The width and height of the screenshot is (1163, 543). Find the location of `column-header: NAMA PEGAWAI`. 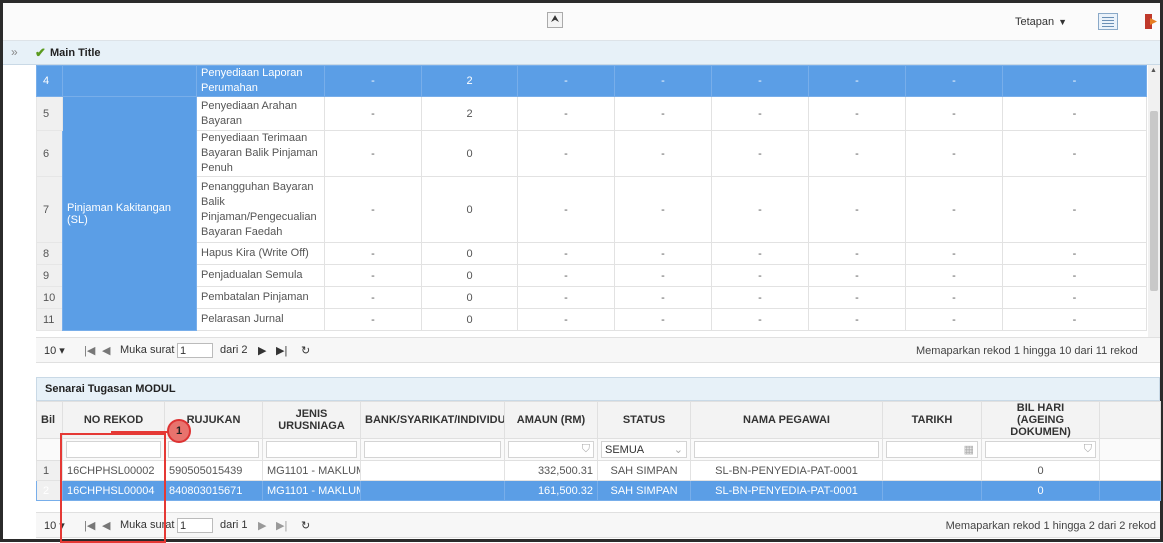

column-header: NAMA PEGAWAI is located at coordinates (786, 420).